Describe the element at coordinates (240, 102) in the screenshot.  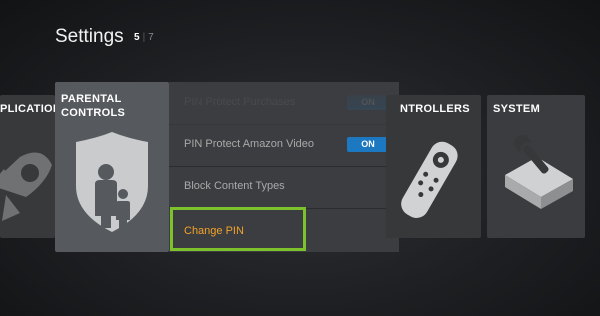
I see `menu-item-label: PIN Protect Purchases` at that location.